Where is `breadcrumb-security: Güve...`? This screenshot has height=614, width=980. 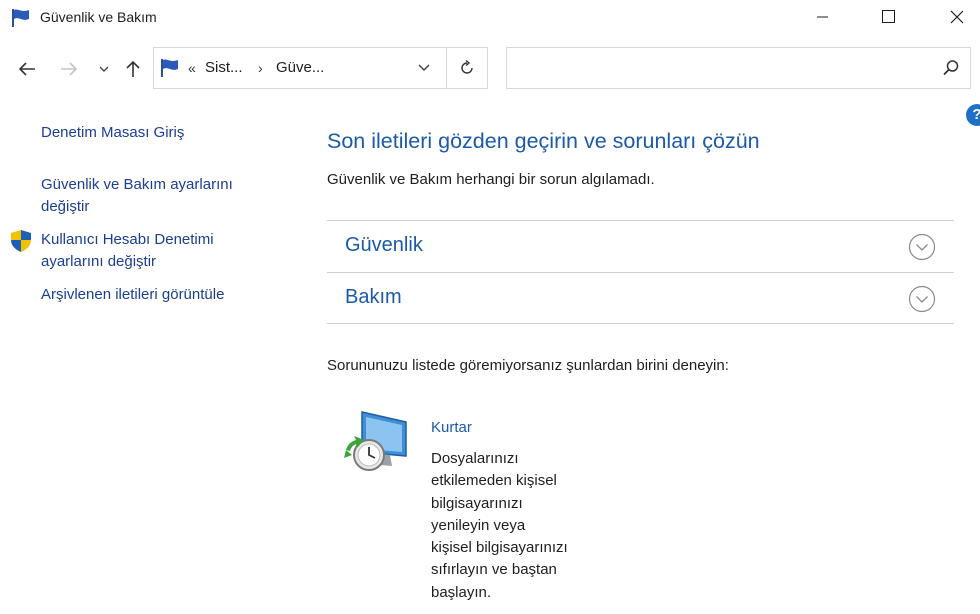
breadcrumb-security: Güve... is located at coordinates (300, 67).